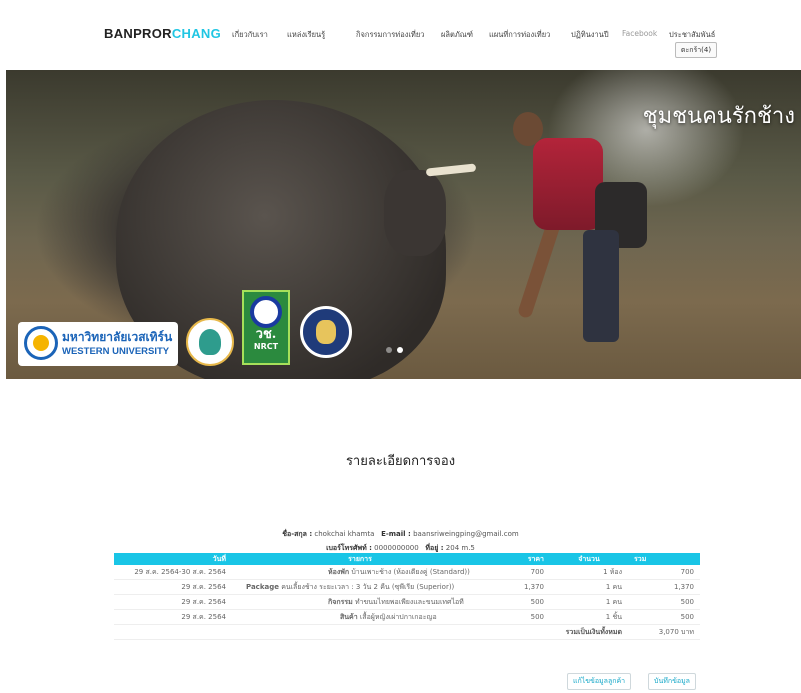  Describe the element at coordinates (664, 559) in the screenshot. I see `col-total: รวม` at that location.